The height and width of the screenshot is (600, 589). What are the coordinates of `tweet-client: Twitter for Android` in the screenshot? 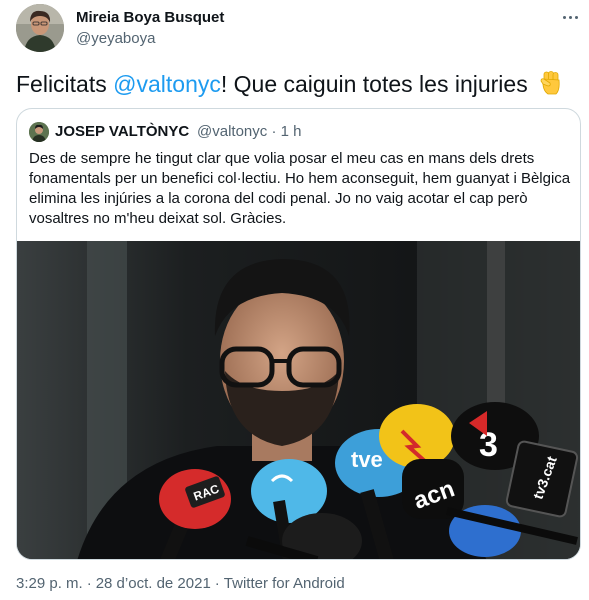 It's located at (284, 583).